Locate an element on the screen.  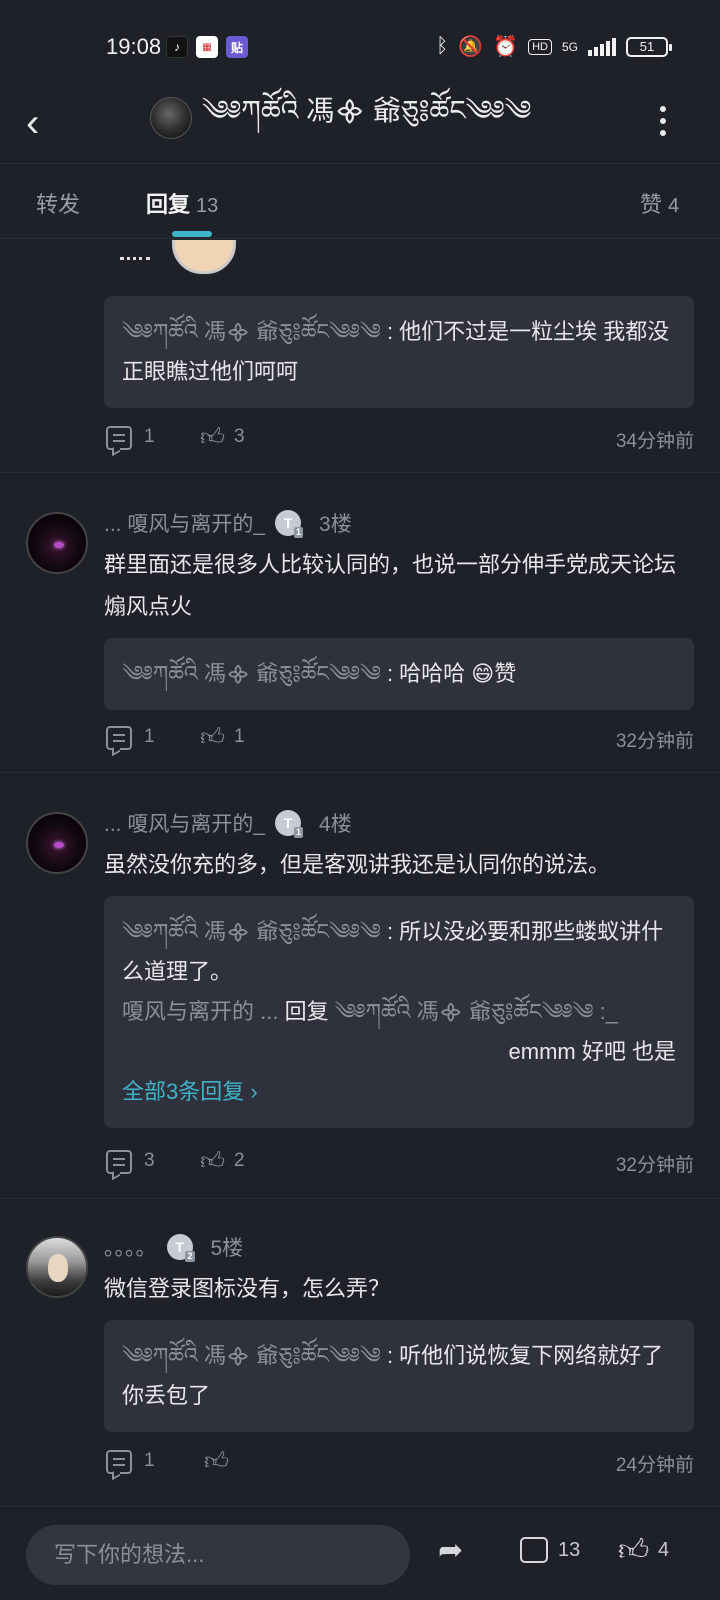
floor-number: 5楼 is located at coordinates (227, 1248).